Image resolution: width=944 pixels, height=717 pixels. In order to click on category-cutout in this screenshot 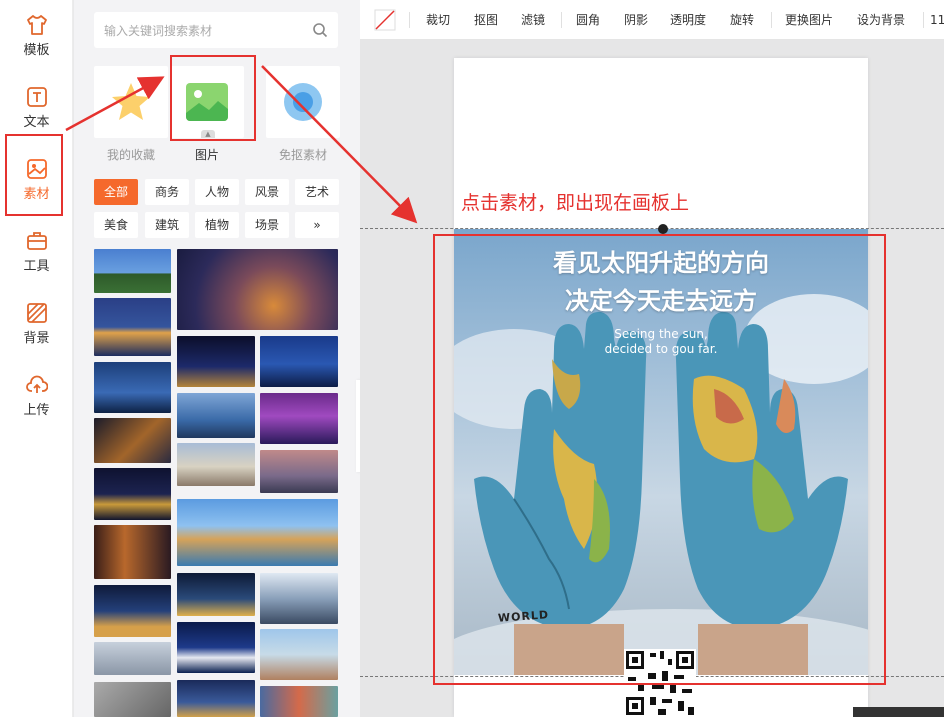, I will do `click(303, 102)`.